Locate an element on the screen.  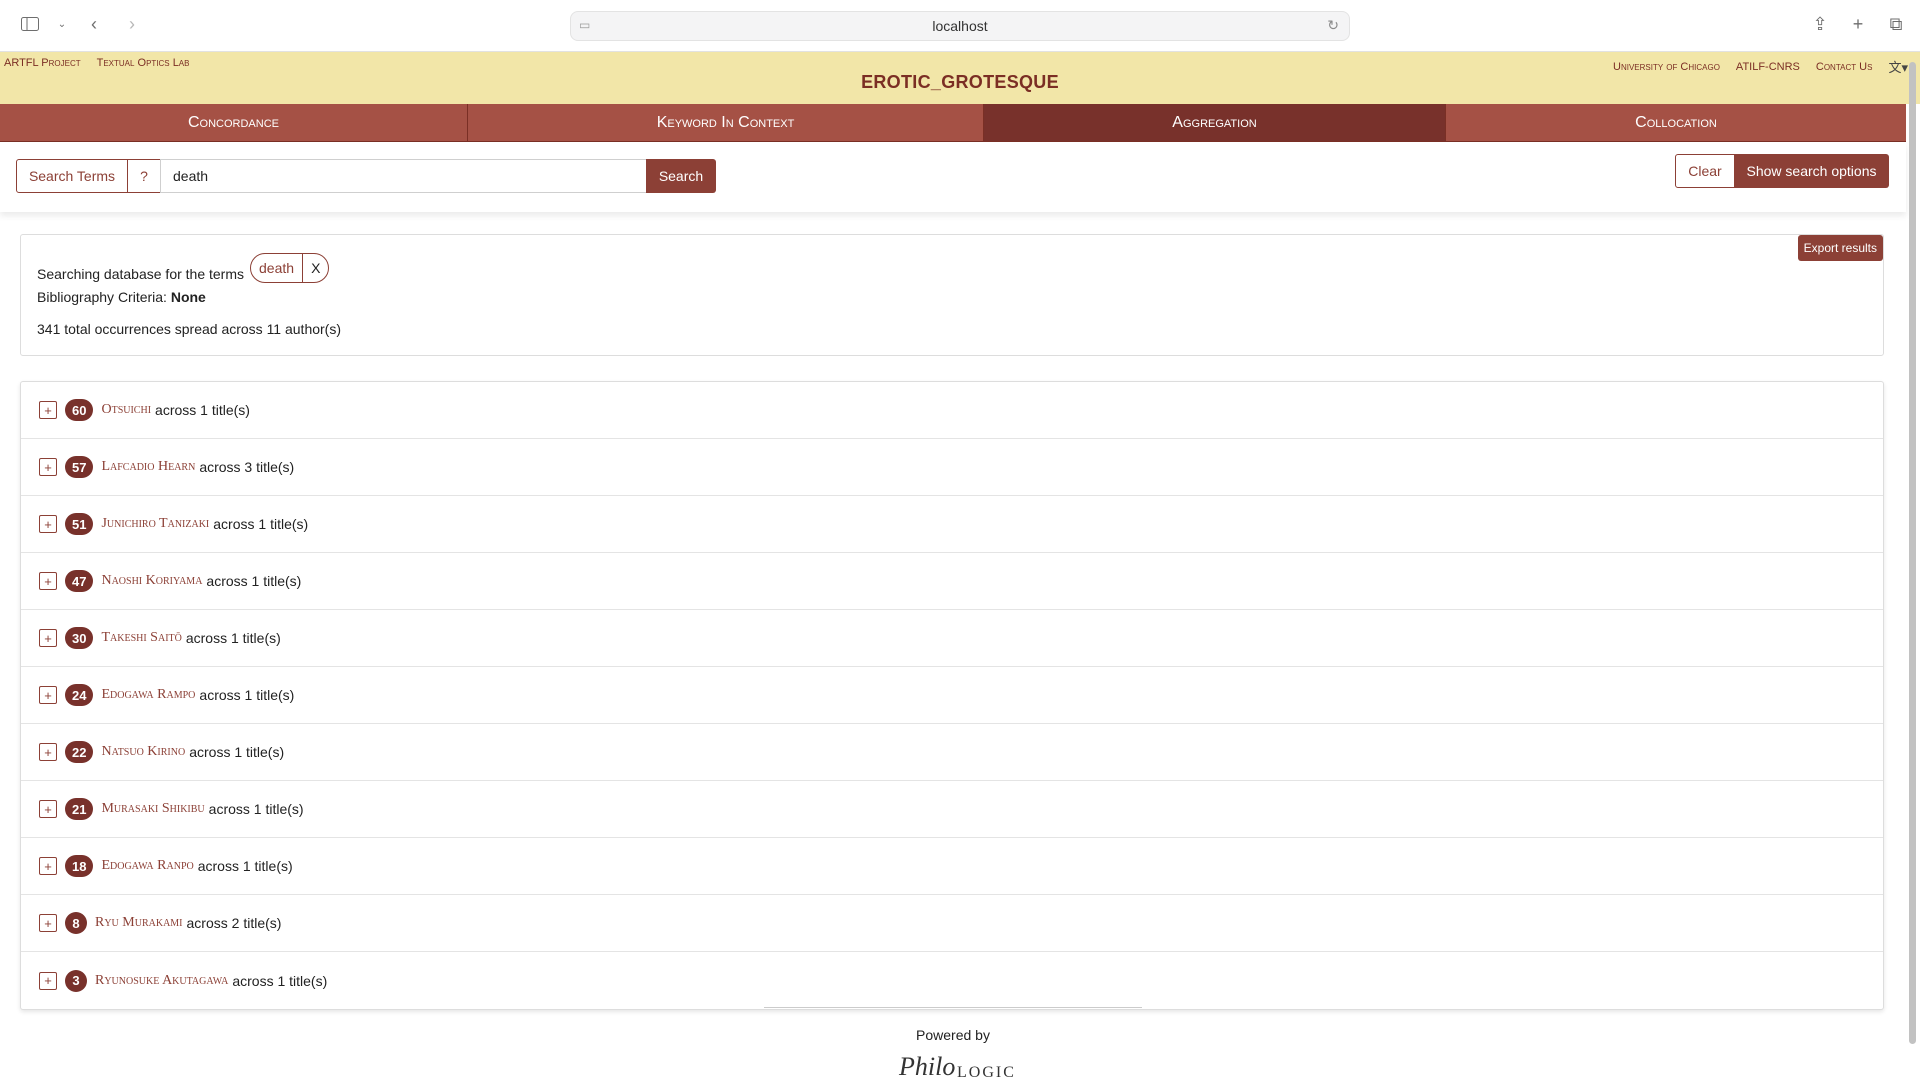
search-button: Search is located at coordinates (681, 176).